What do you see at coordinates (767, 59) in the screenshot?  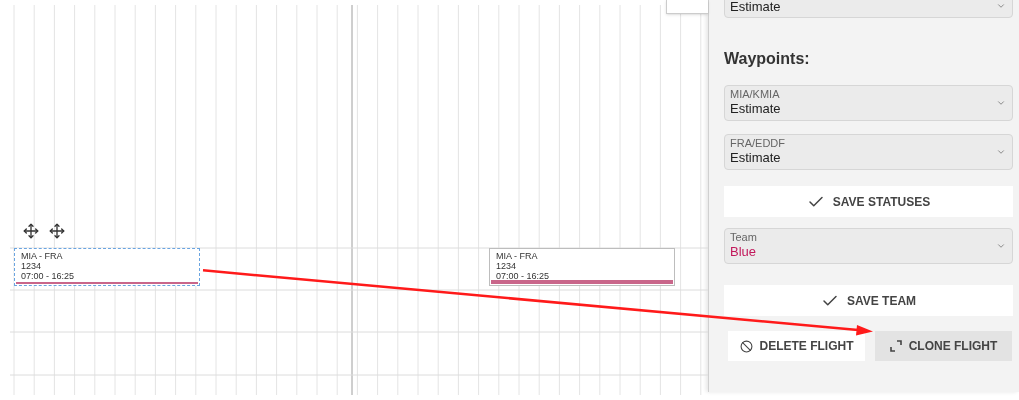 I see `waypoints-heading: Waypoints:` at bounding box center [767, 59].